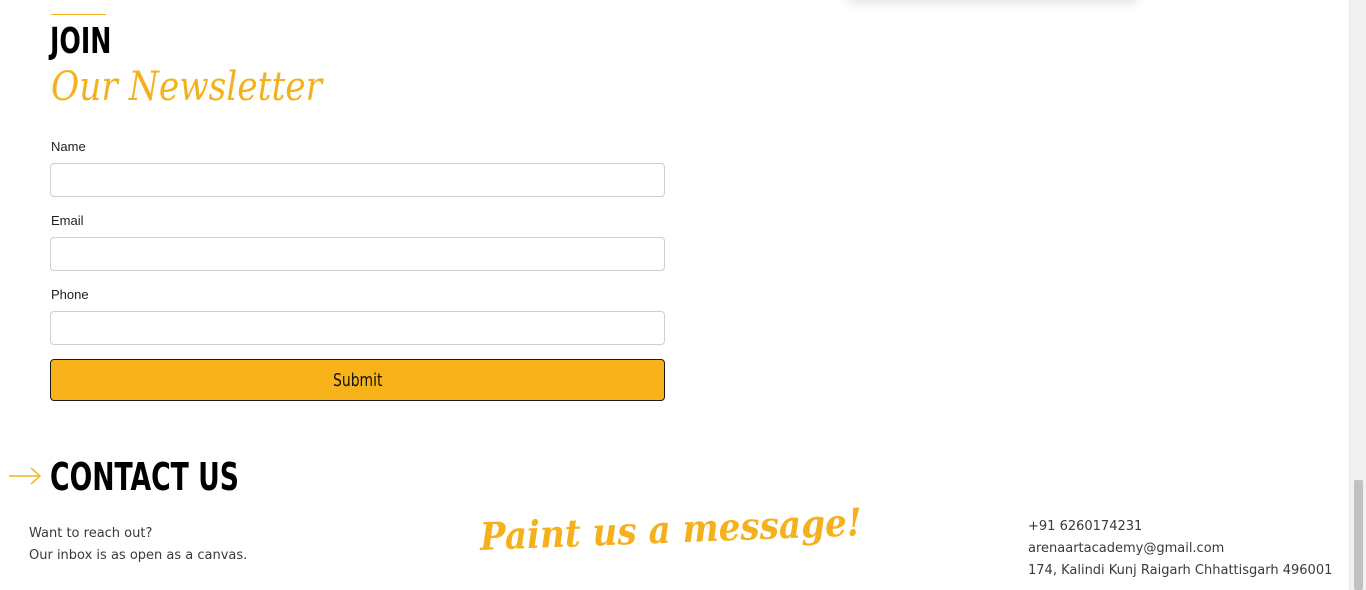 The width and height of the screenshot is (1366, 590). I want to click on contact-tagline: Paint us a message!, so click(671, 529).